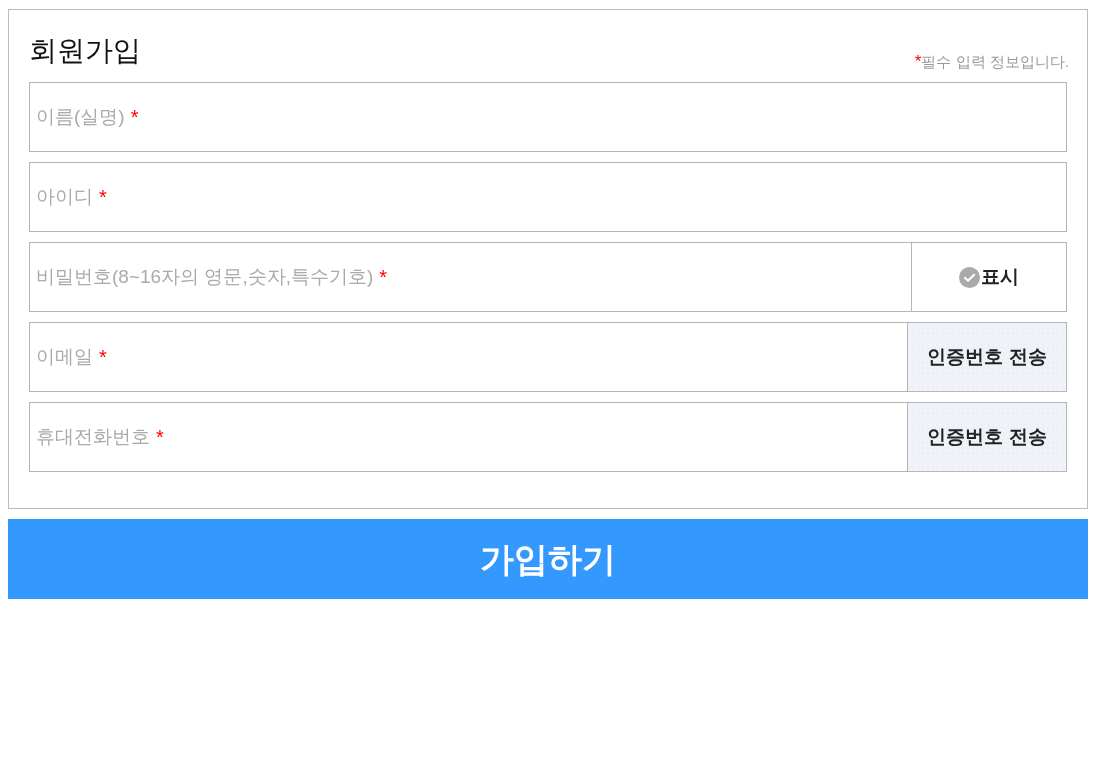 The width and height of the screenshot is (1108, 761). I want to click on input-field: 아이디 *, so click(548, 197).